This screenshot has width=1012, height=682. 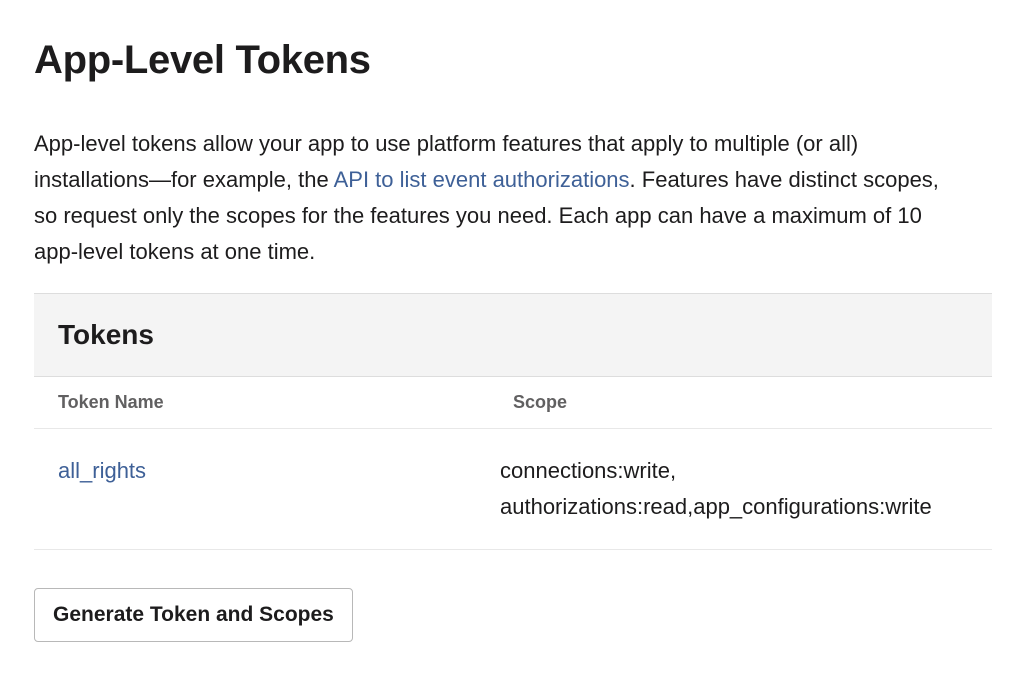 I want to click on tokens-table-header: Token Name Scope, so click(x=513, y=403).